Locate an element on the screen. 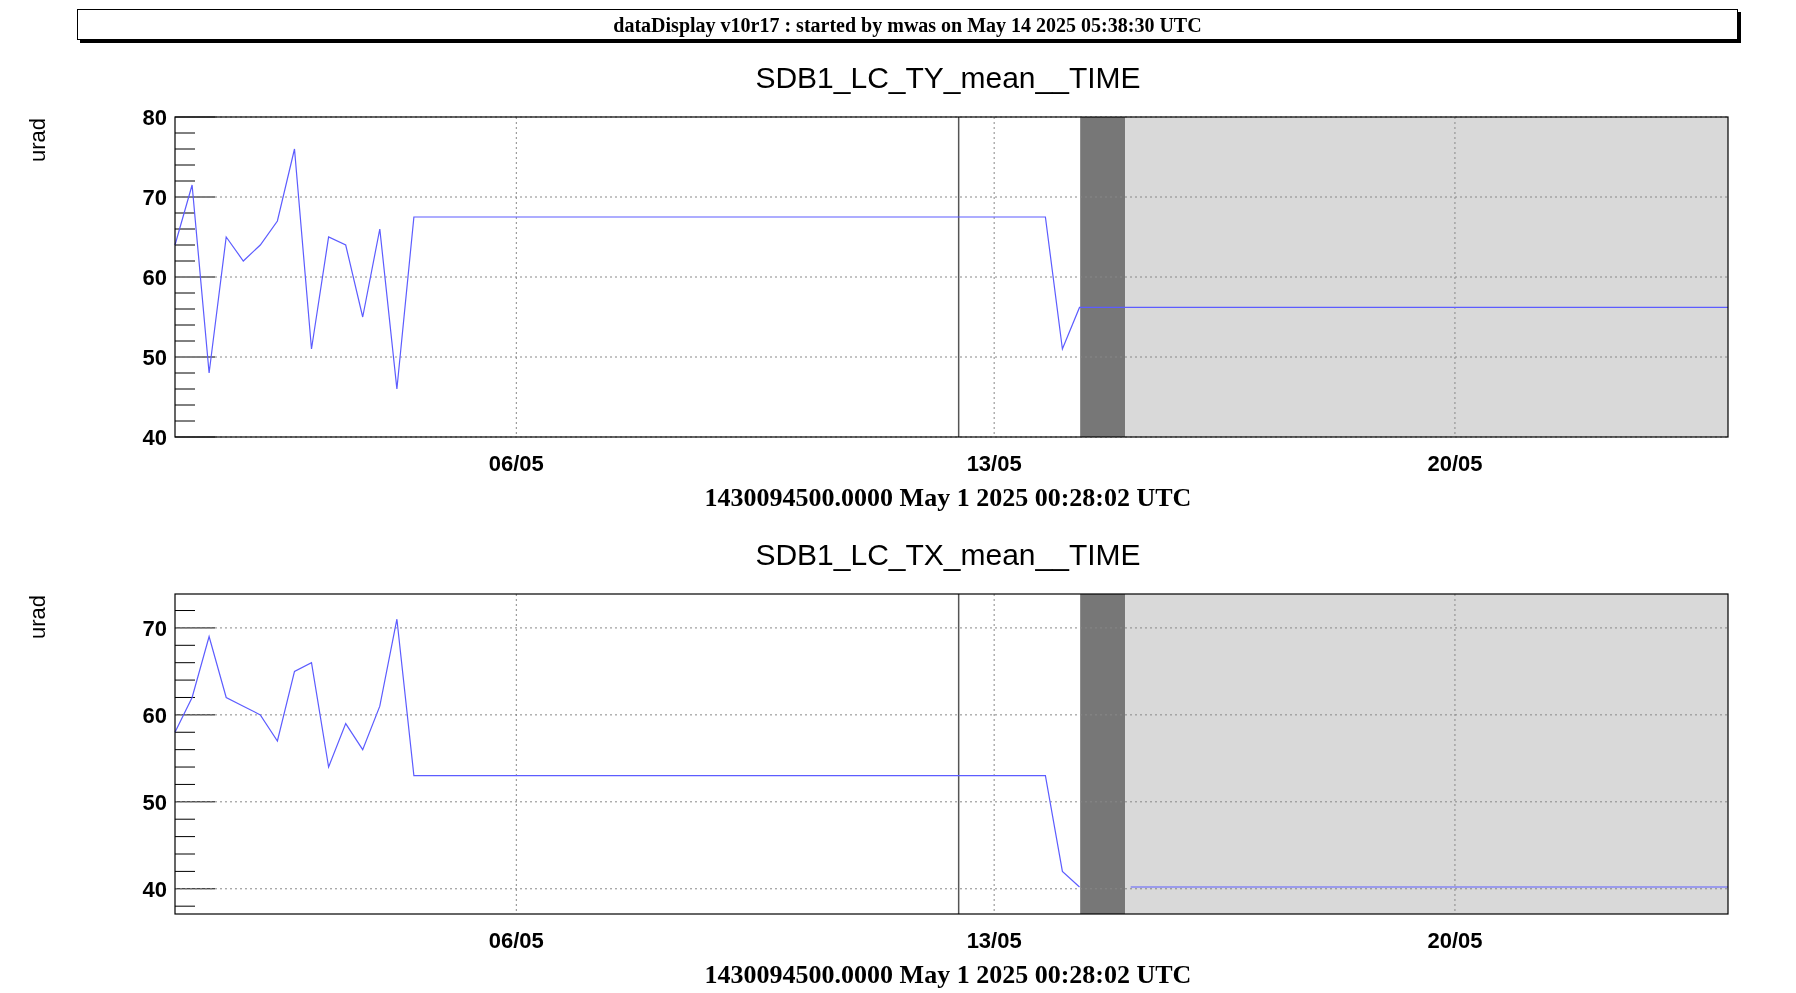 The image size is (1796, 993). chart-title: SDB1_LC_TX_mean__TIME is located at coordinates (948, 554).